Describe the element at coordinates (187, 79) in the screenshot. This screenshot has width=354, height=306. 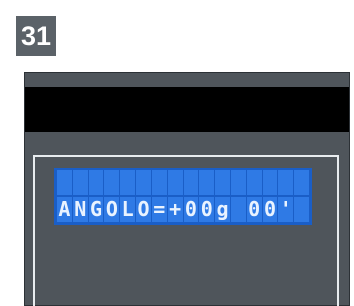
I see `panel-top-strip` at that location.